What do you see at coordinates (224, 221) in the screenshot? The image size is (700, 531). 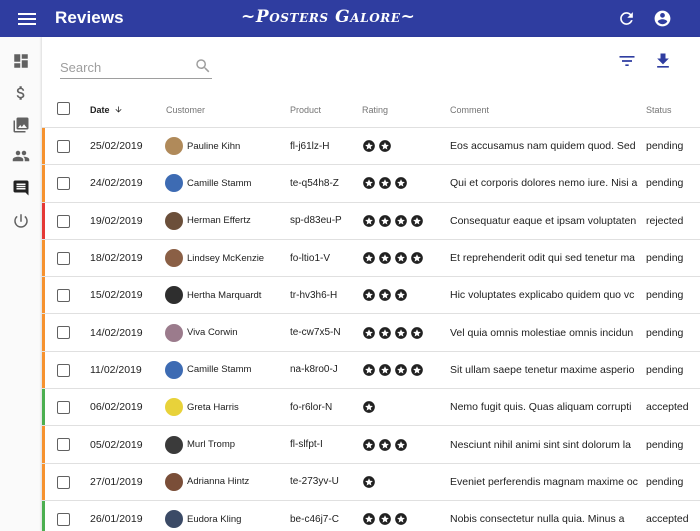 I see `customer-link: Herman Effertz` at bounding box center [224, 221].